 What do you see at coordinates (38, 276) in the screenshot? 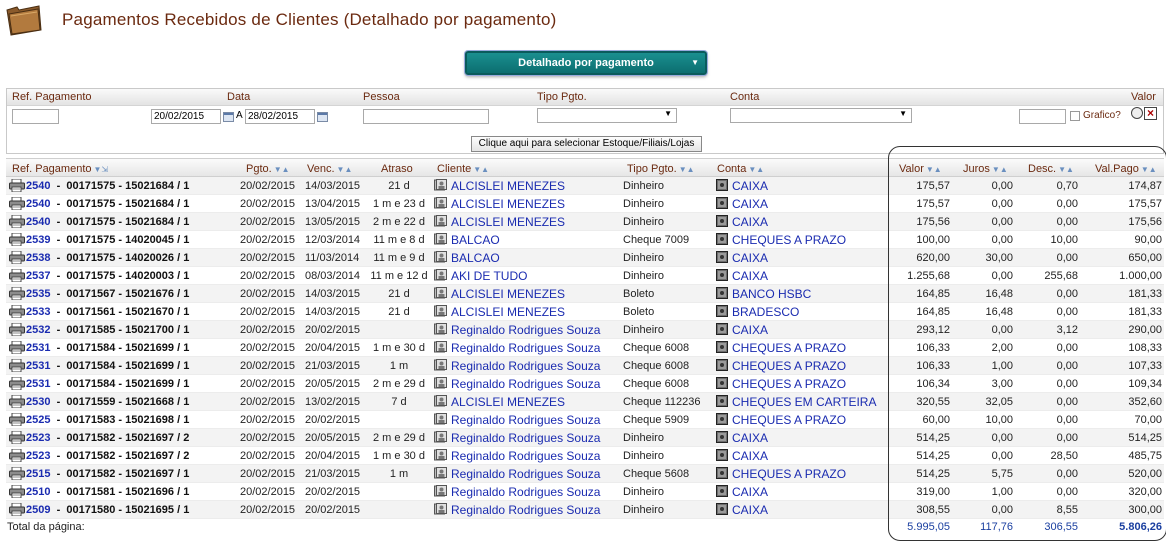
I see `ref-link: 2537` at bounding box center [38, 276].